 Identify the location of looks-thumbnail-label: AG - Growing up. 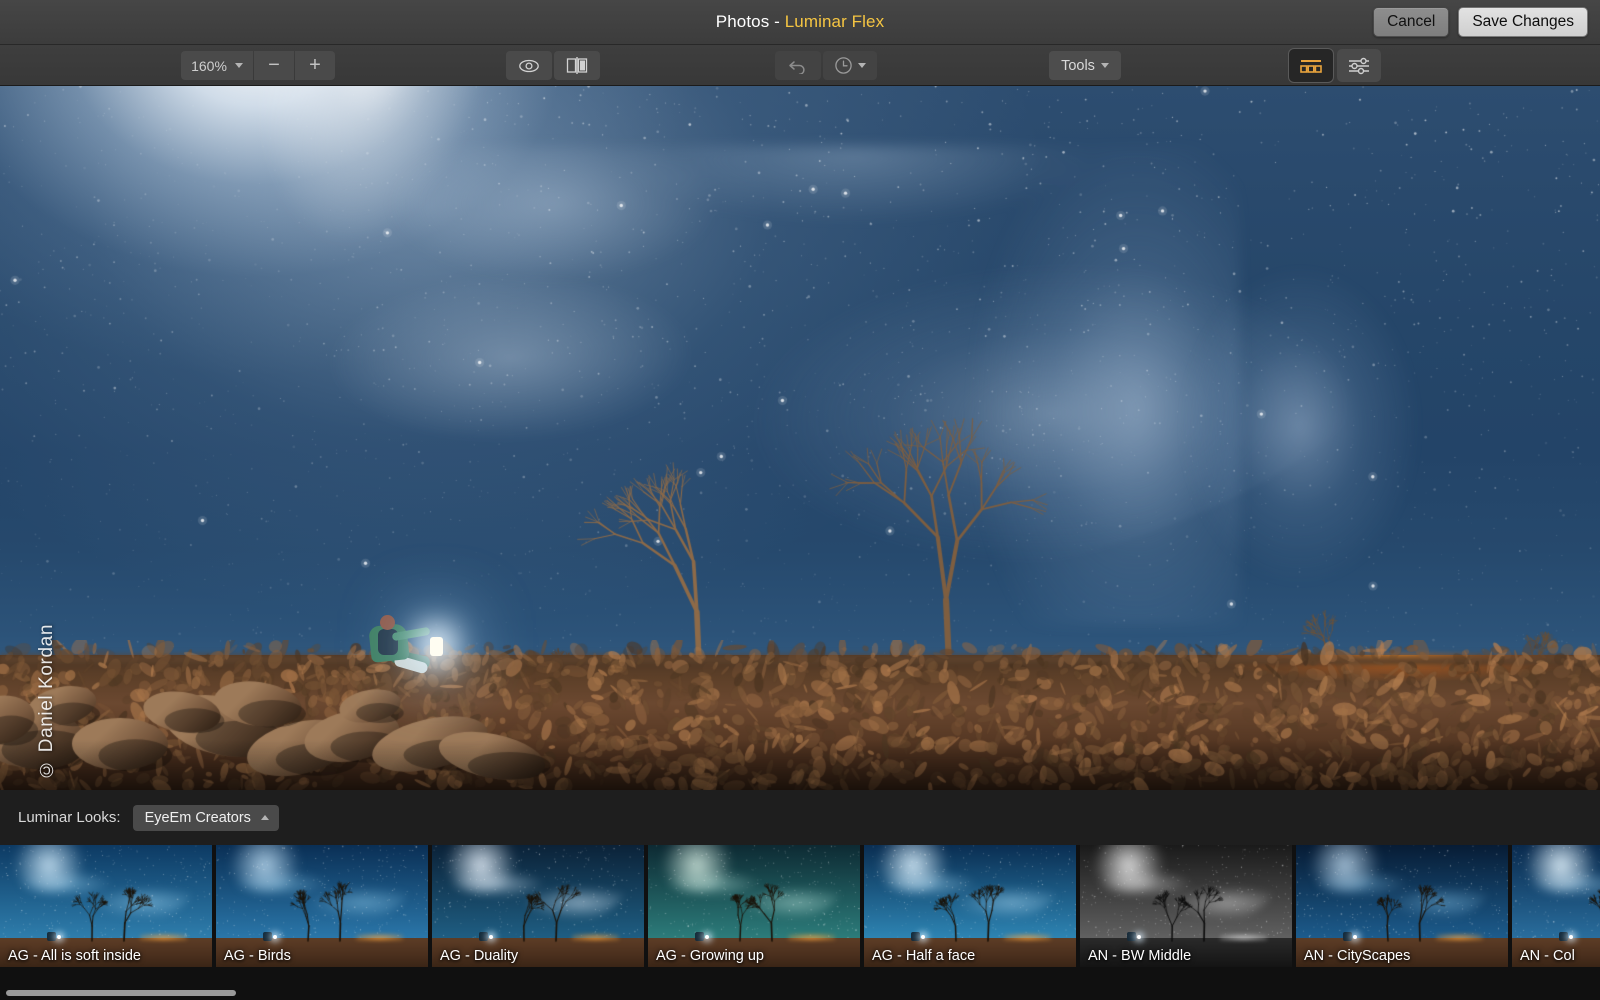
(710, 956).